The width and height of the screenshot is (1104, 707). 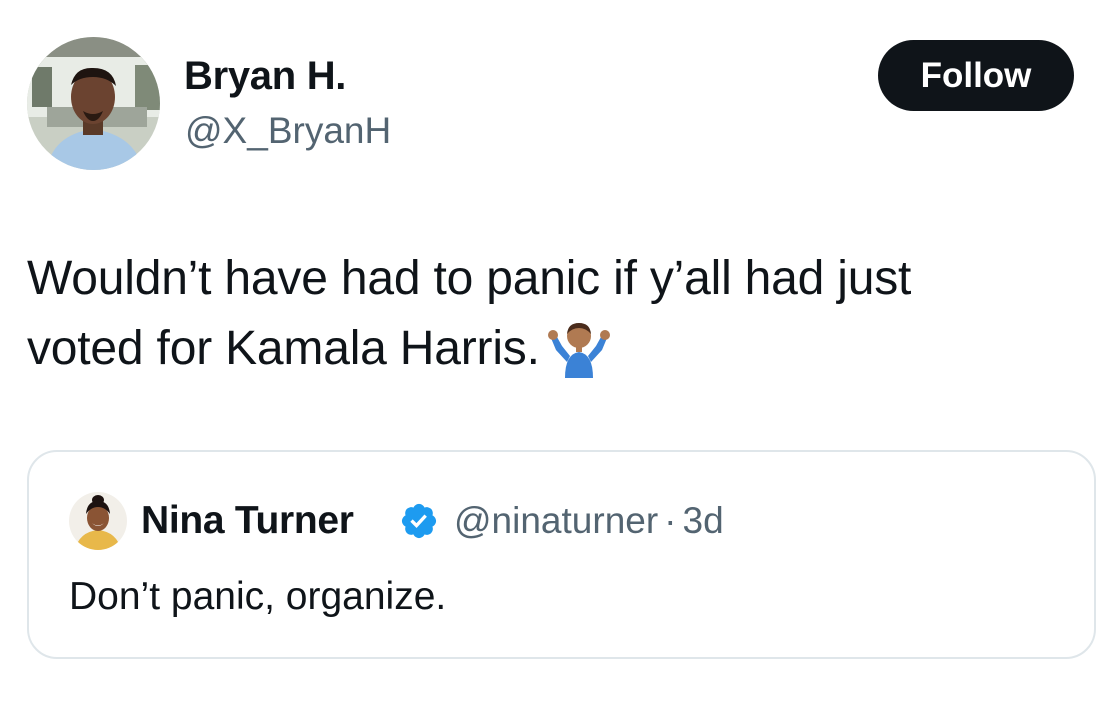 I want to click on verified-badge-icon, so click(x=419, y=521).